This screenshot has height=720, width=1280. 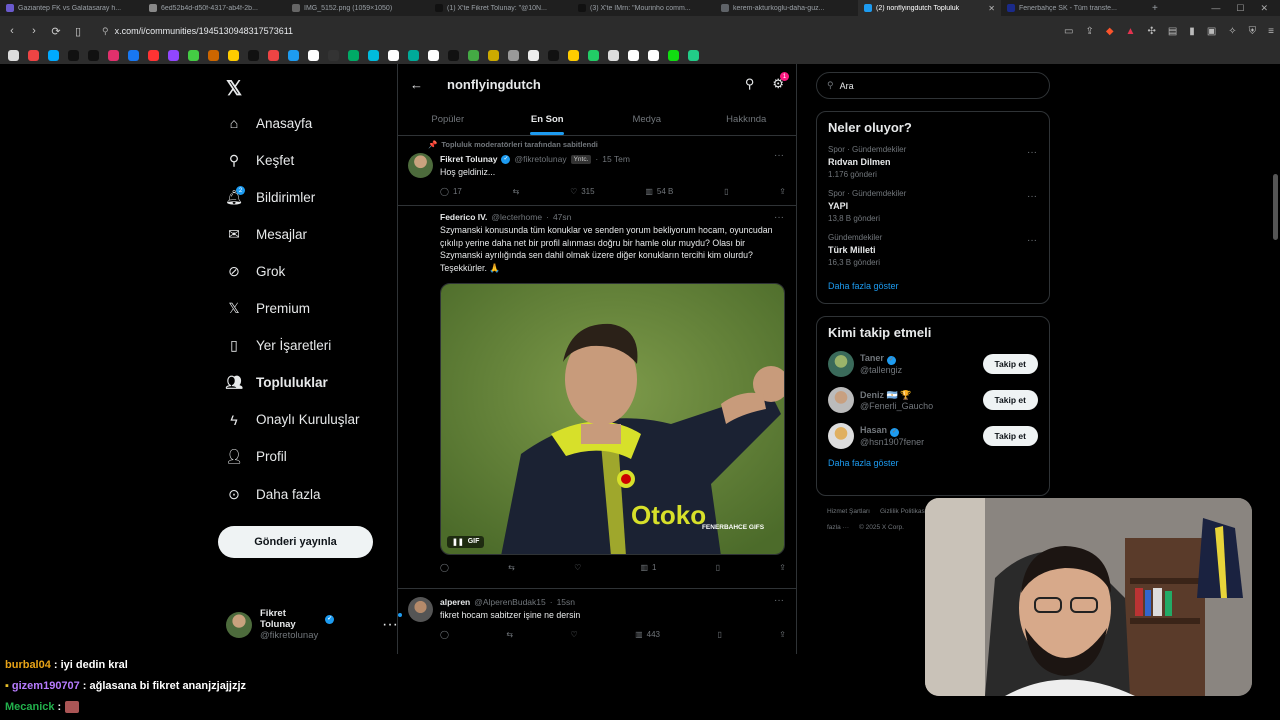 What do you see at coordinates (276, 383) in the screenshot?
I see `nav-item: 👥︎ Topluluklar` at bounding box center [276, 383].